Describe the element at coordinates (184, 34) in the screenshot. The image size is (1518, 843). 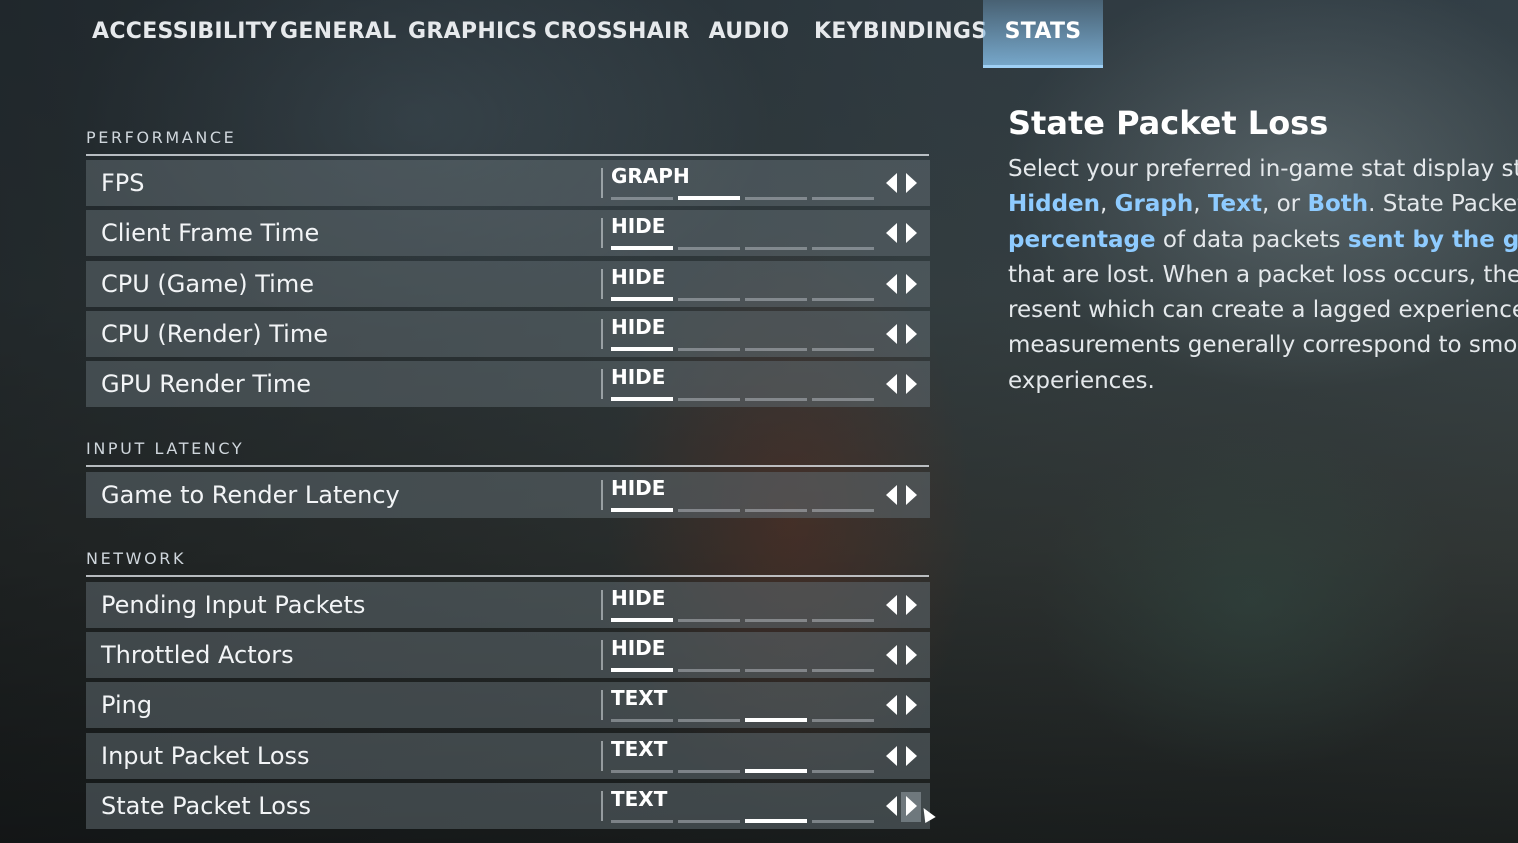
I see `tab-accessibility: ACCESSIBILITY` at that location.